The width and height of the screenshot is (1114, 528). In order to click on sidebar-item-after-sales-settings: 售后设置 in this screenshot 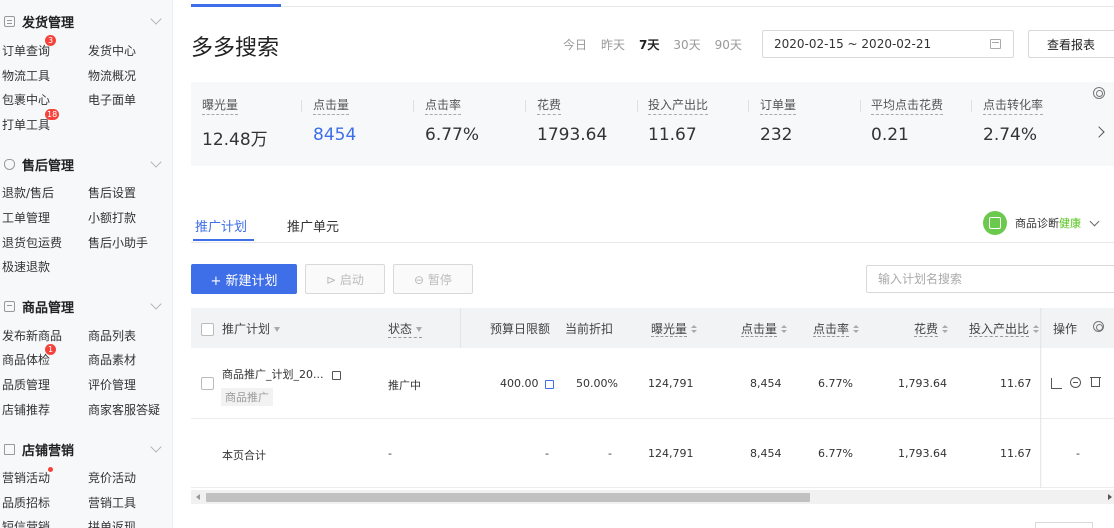, I will do `click(112, 192)`.